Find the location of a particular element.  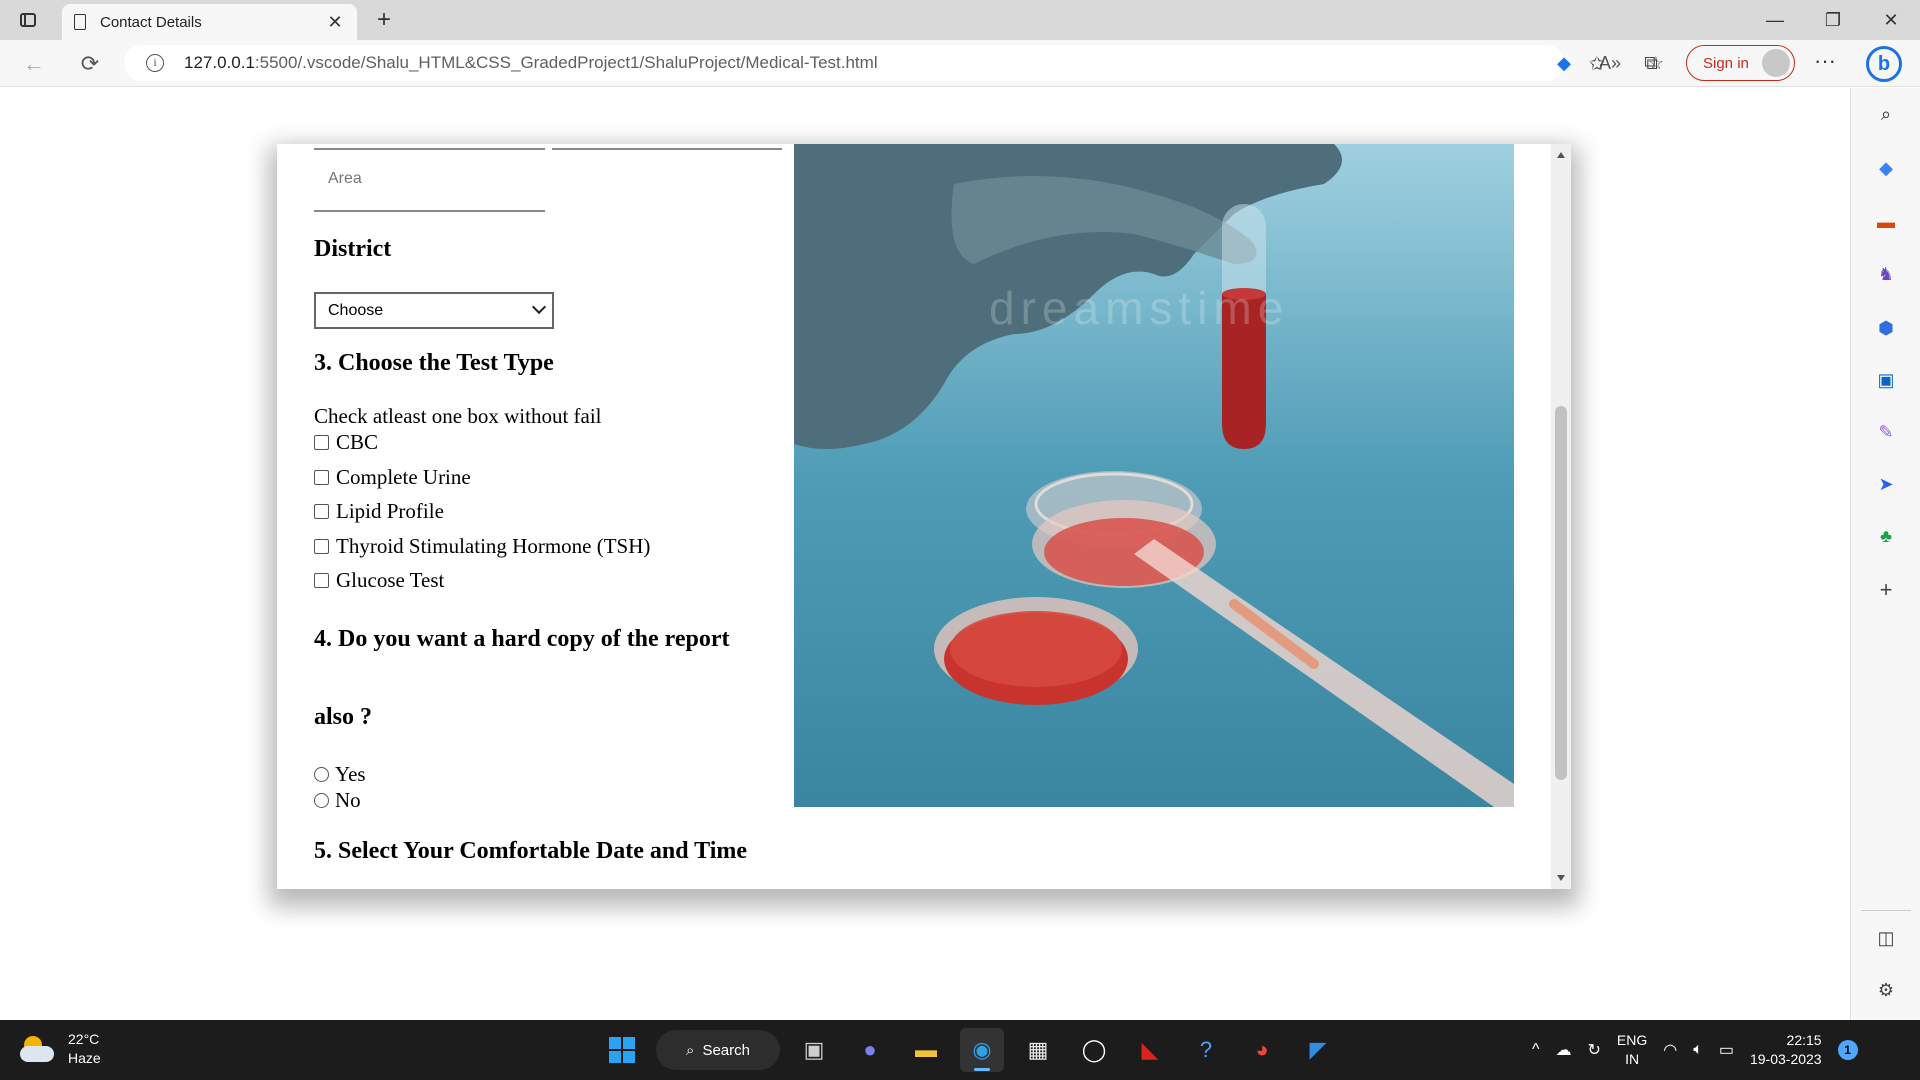

weather-condition: Haze is located at coordinates (84, 1058).